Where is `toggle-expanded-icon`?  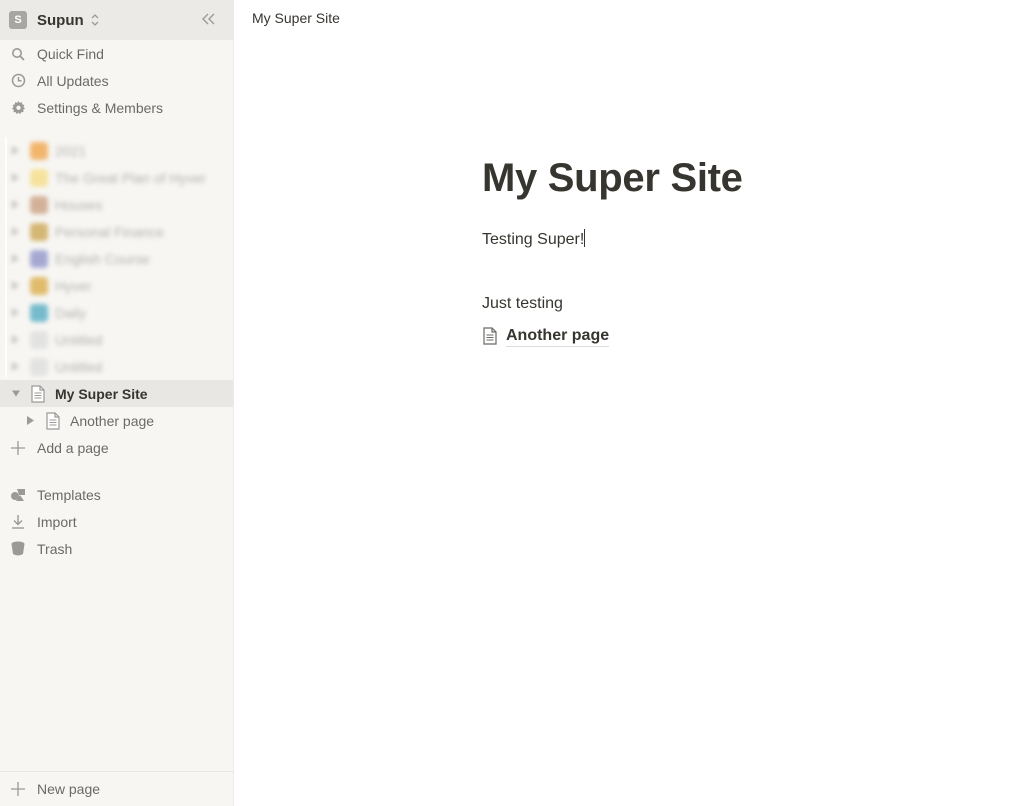
toggle-expanded-icon is located at coordinates (16, 393).